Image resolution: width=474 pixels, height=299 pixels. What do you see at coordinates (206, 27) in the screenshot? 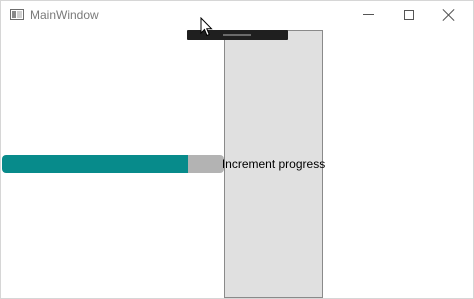
I see `mouse-pointer-icon` at bounding box center [206, 27].